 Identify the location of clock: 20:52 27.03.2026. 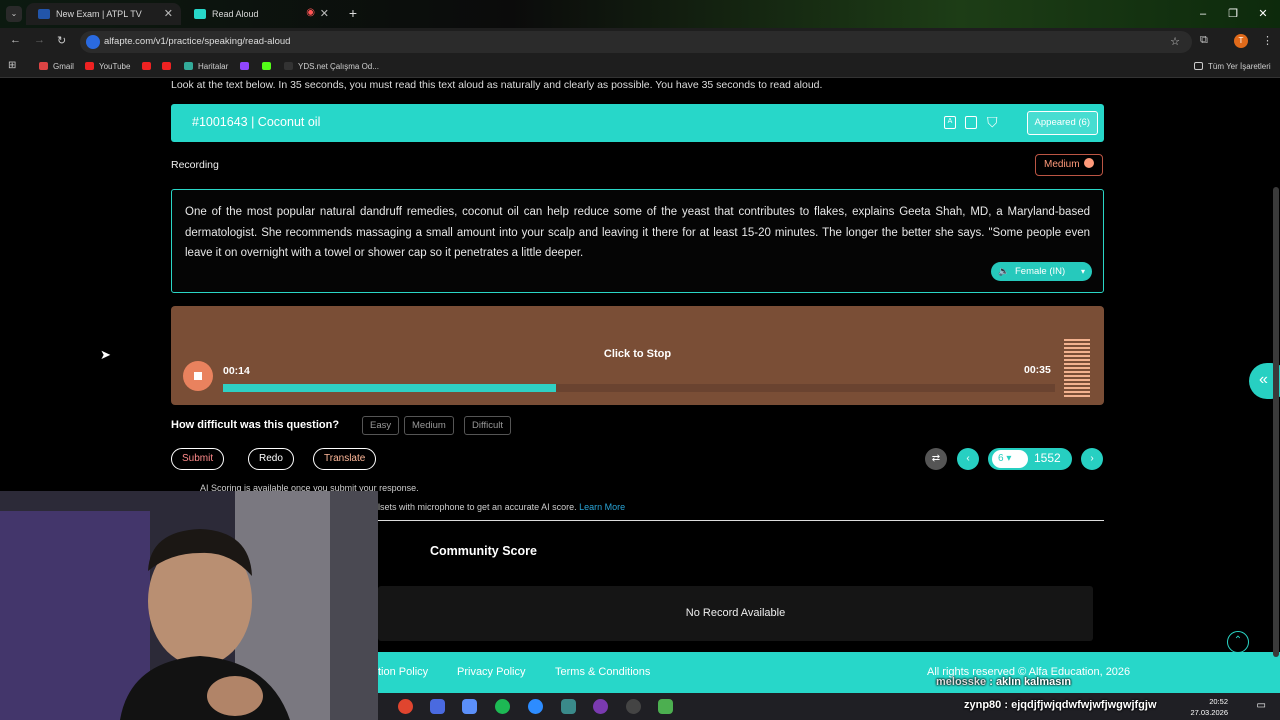
(1209, 707).